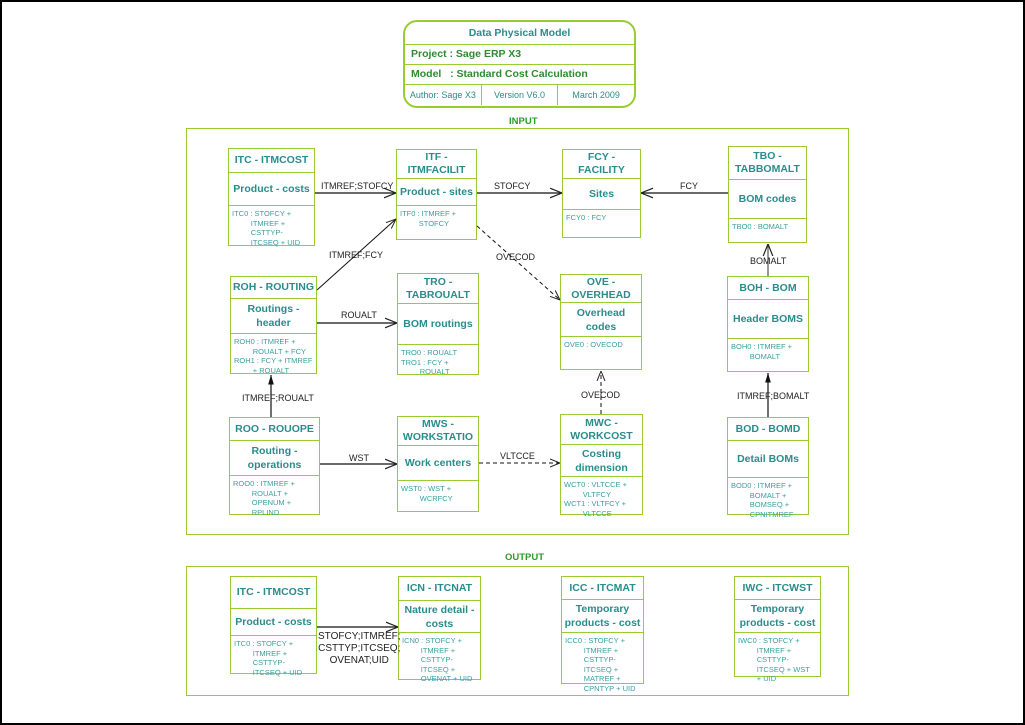 The image size is (1025, 725). Describe the element at coordinates (596, 95) in the screenshot. I see `date-label: March 2009` at that location.